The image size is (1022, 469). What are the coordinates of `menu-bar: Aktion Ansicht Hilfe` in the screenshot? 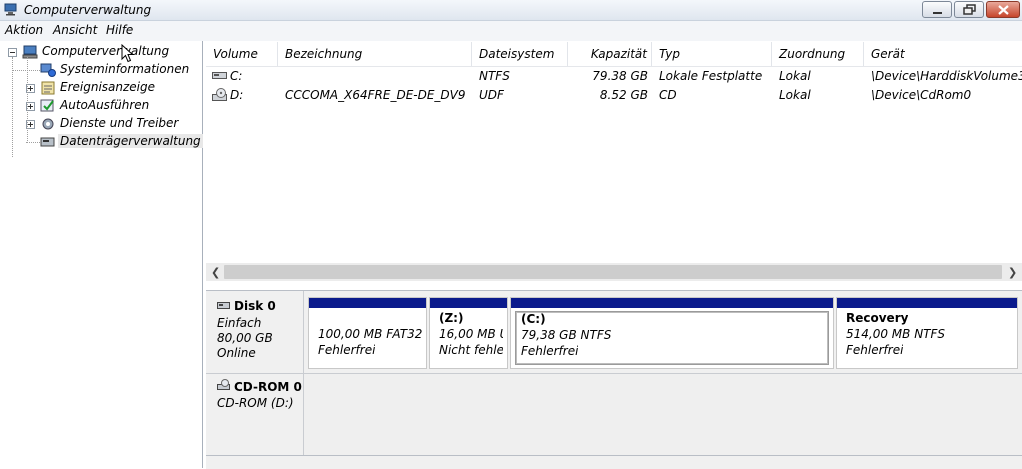 It's located at (511, 31).